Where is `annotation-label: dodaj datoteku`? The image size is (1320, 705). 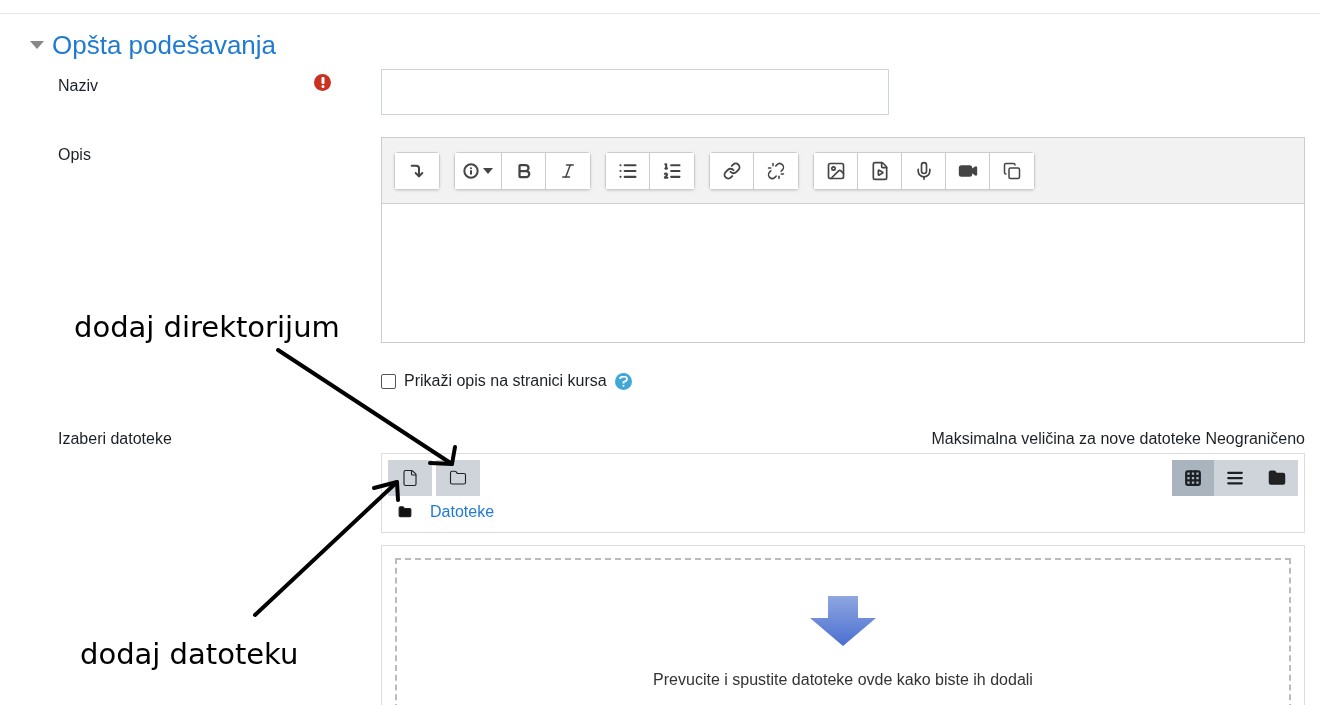 annotation-label: dodaj datoteku is located at coordinates (189, 654).